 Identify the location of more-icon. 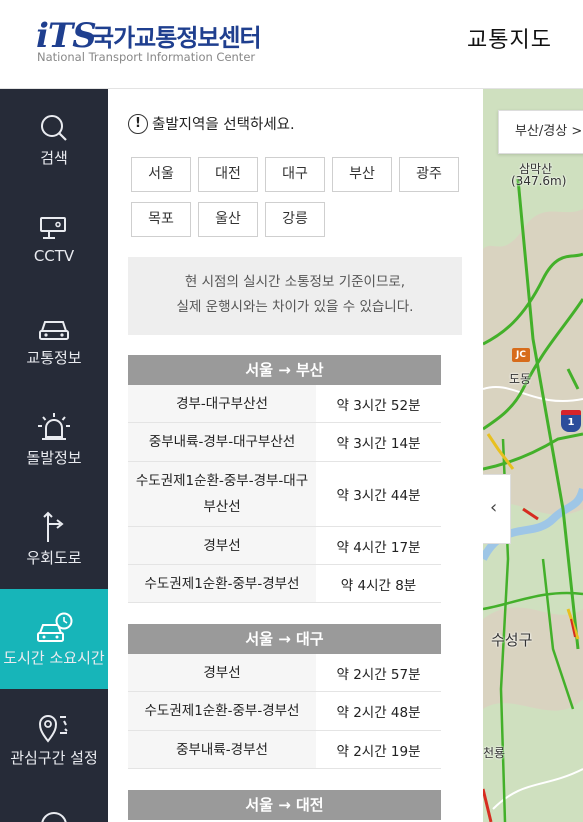
(54, 817).